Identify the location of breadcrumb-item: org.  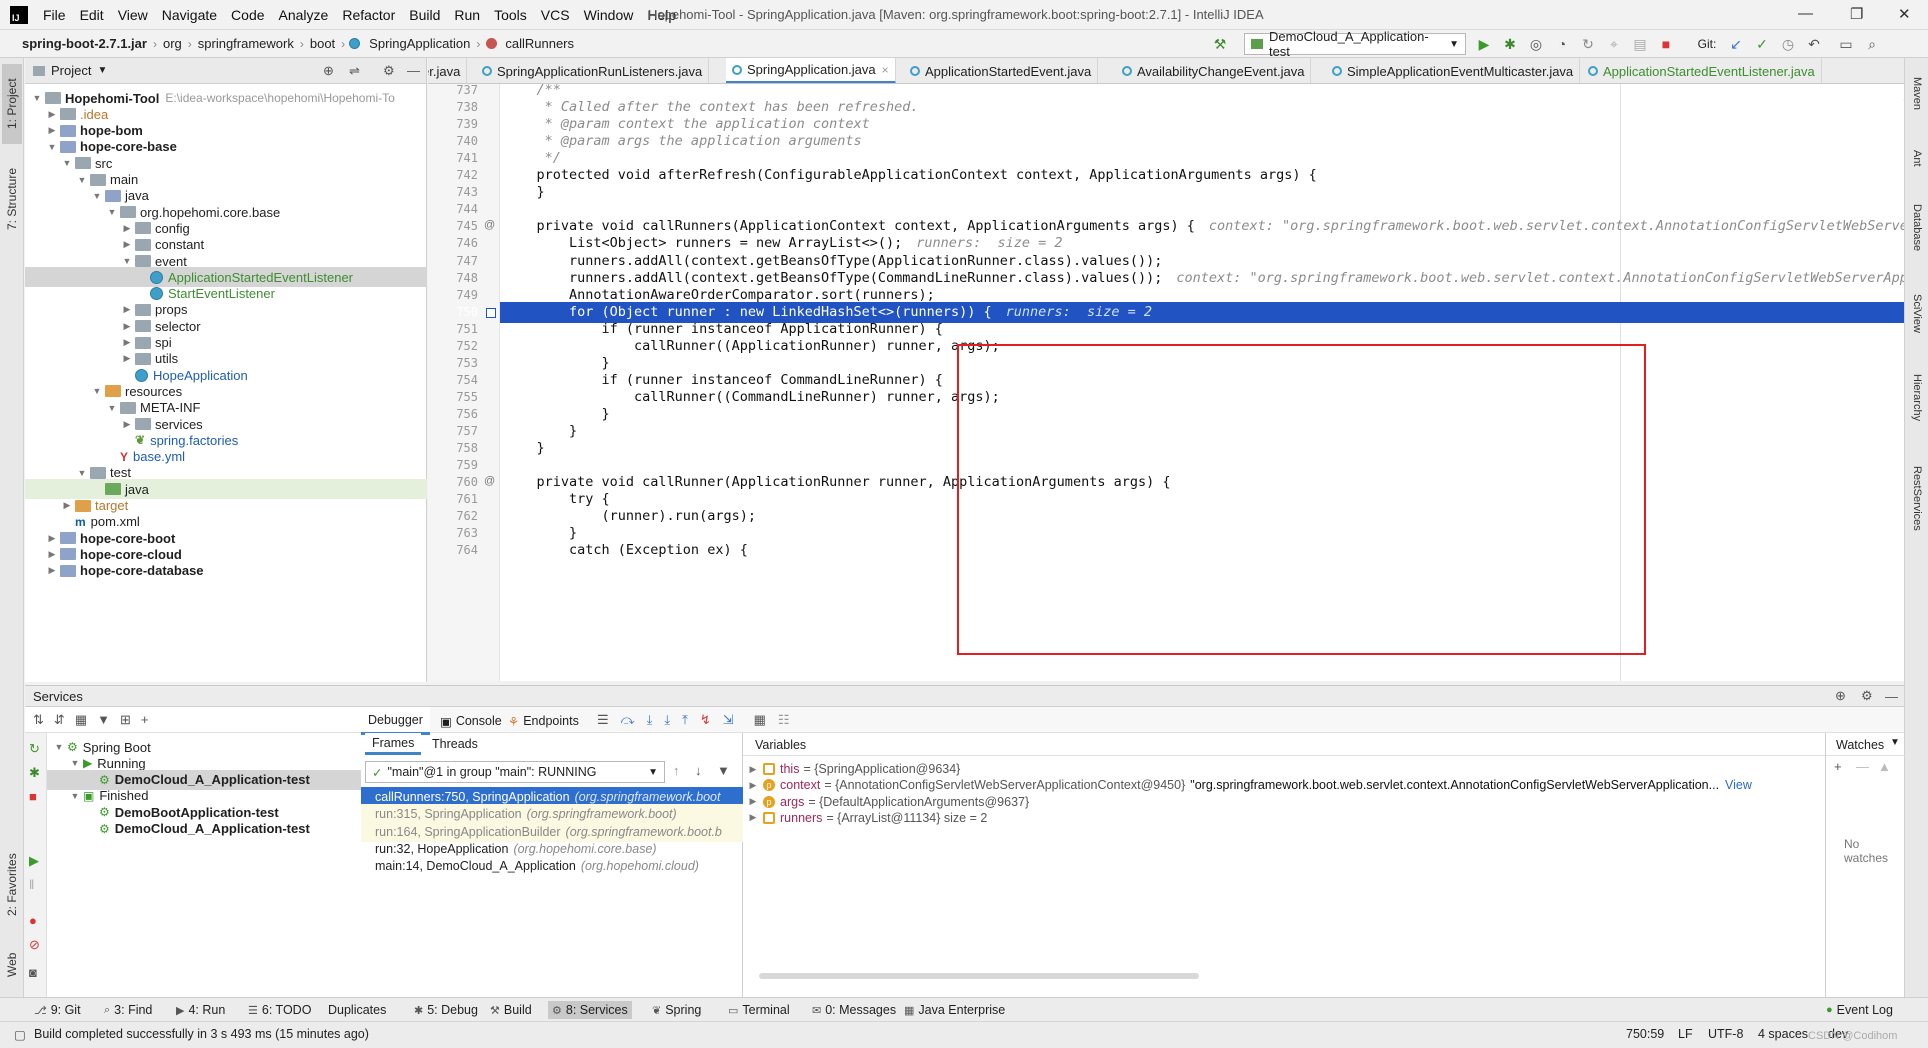
(172, 43).